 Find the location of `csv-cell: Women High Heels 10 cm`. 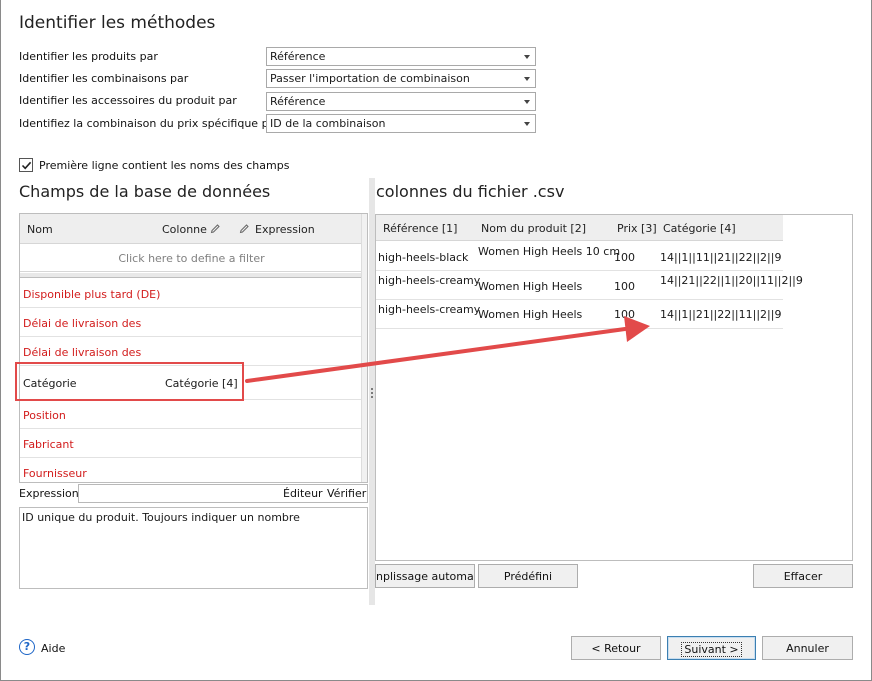

csv-cell: Women High Heels 10 cm is located at coordinates (549, 251).